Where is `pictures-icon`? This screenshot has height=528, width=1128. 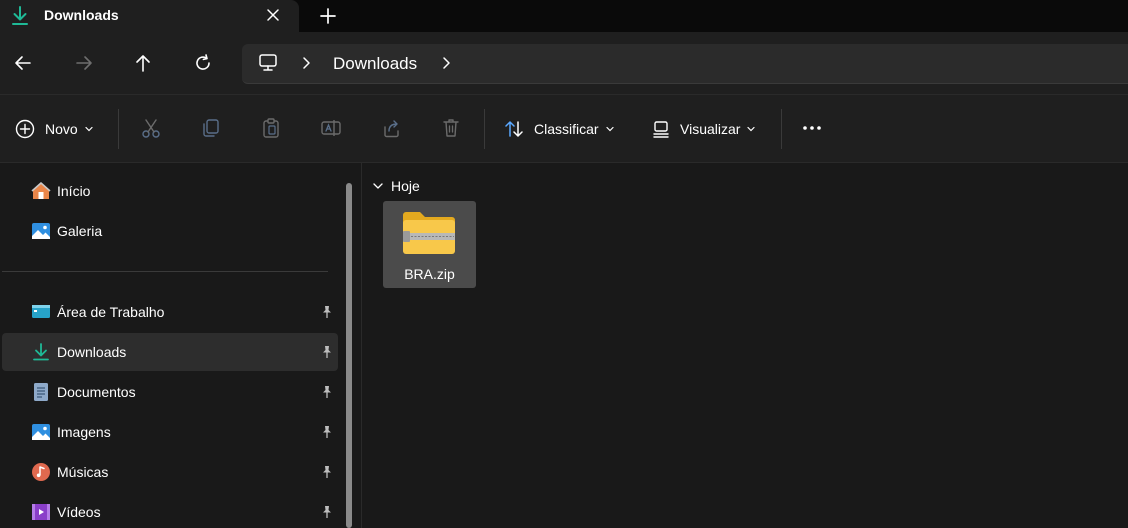 pictures-icon is located at coordinates (41, 432).